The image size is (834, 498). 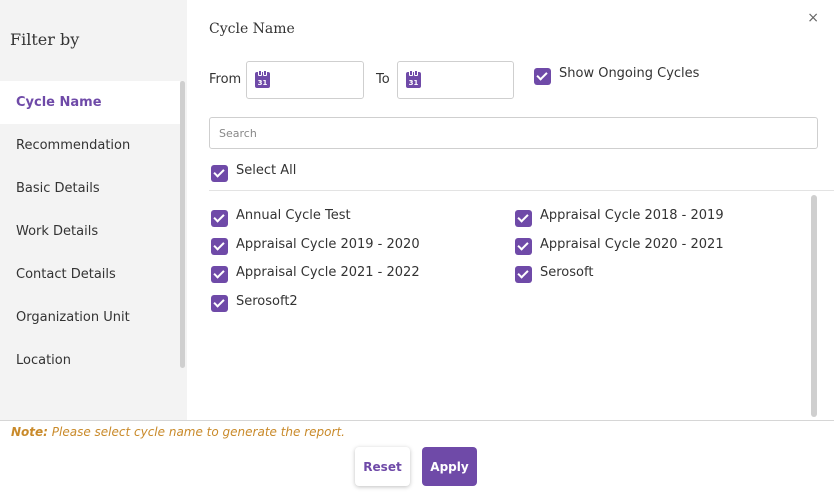 I want to click on cycle-label: Appraisal Cycle 2021 - 2022, so click(x=328, y=272).